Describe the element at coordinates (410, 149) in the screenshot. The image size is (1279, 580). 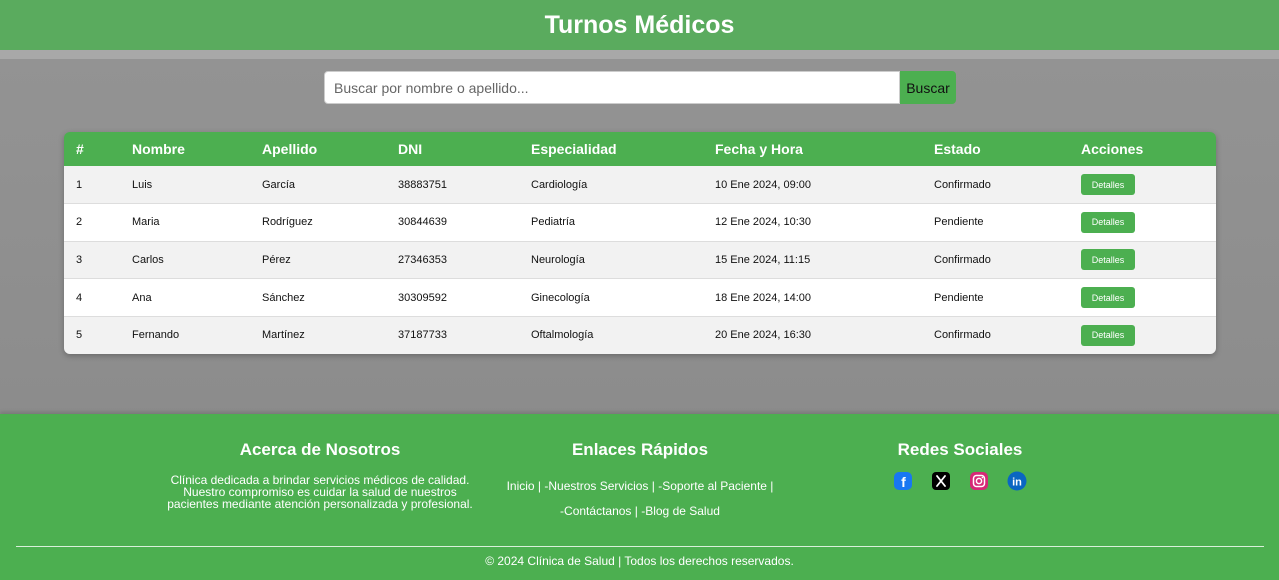
I see `column-header-dni: DNI` at that location.